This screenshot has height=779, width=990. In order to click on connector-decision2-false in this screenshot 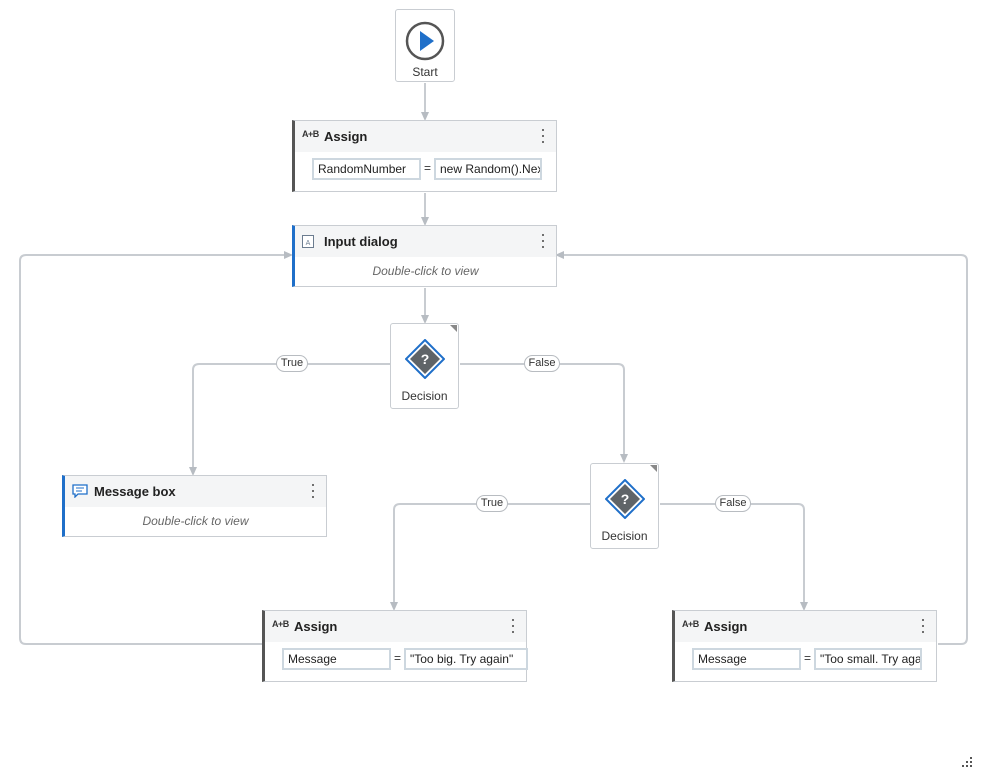, I will do `click(734, 557)`.